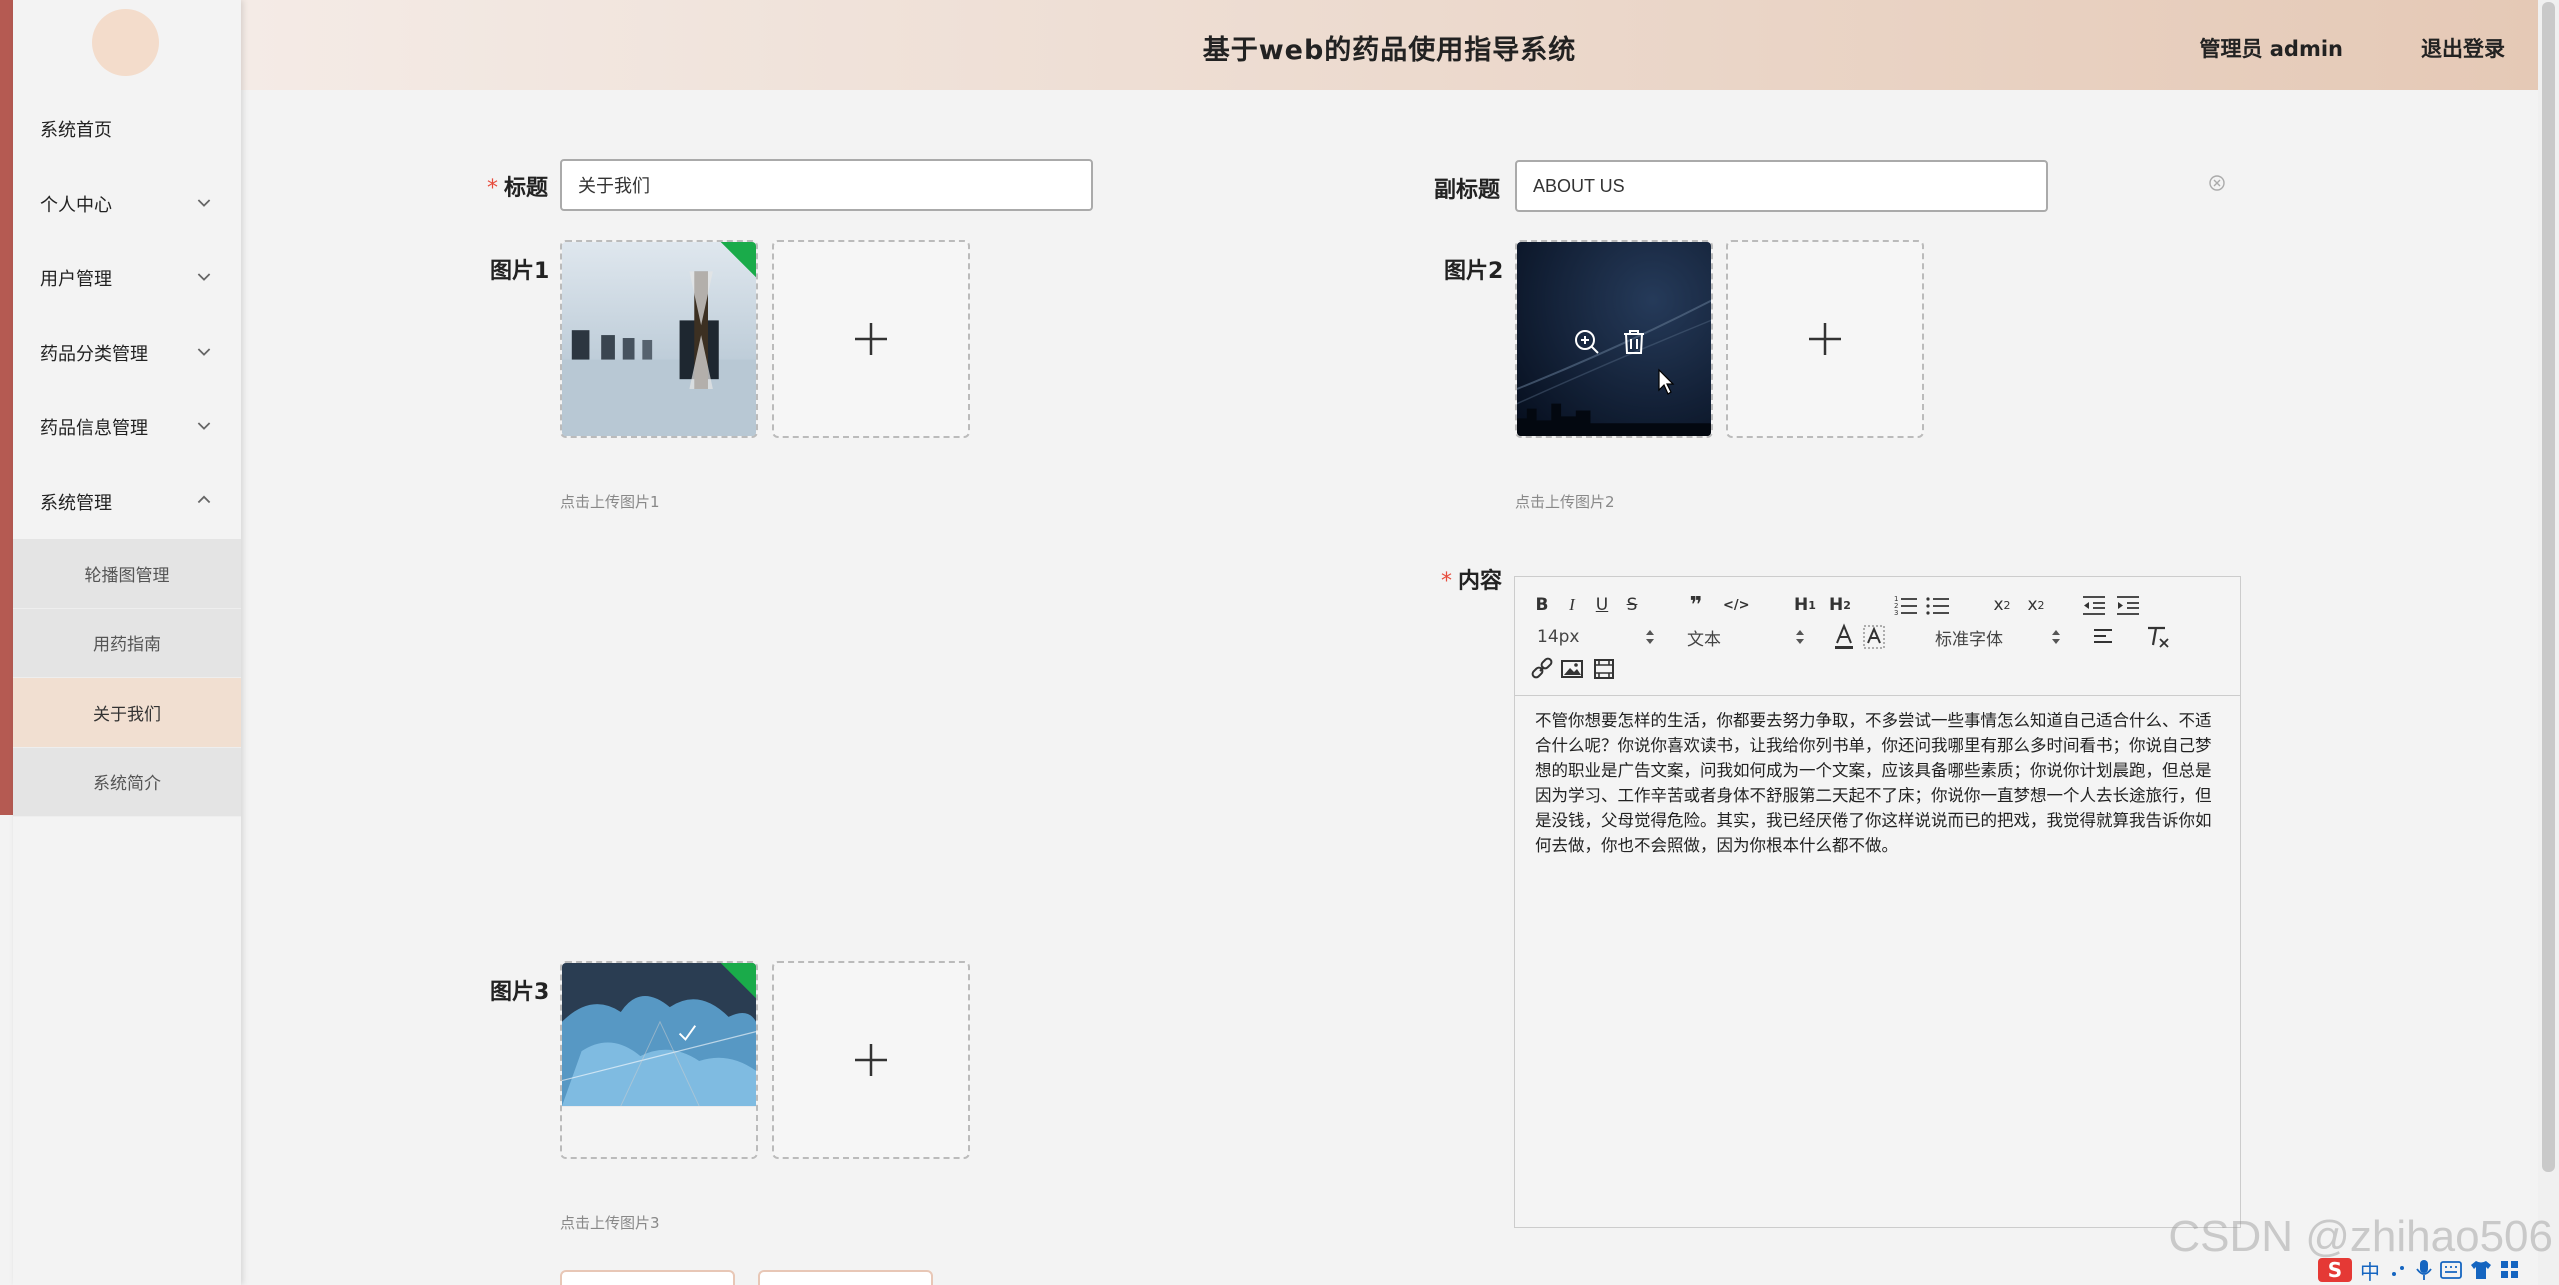  What do you see at coordinates (94, 429) in the screenshot?
I see `sidebar-item-label: 药品信息管理` at bounding box center [94, 429].